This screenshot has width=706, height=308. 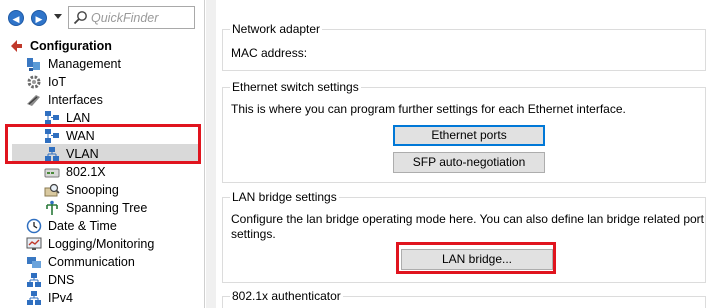 What do you see at coordinates (75, 100) in the screenshot?
I see `tree-item-label: Interfaces` at bounding box center [75, 100].